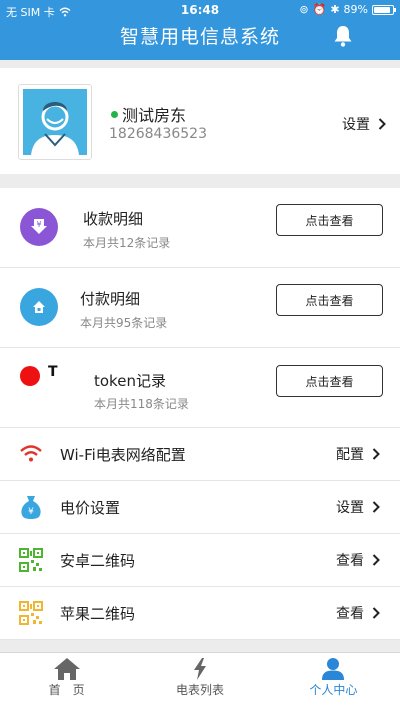 The image size is (400, 710). I want to click on receive-money-icon: ¥, so click(39, 227).